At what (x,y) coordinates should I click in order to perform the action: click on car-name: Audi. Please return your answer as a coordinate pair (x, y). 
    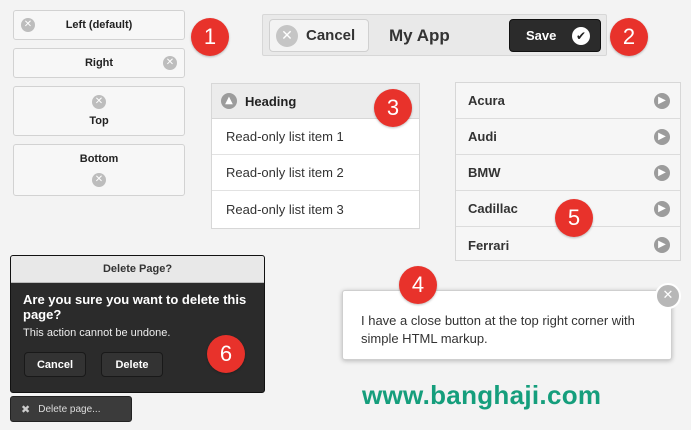
    Looking at the image, I should click on (482, 136).